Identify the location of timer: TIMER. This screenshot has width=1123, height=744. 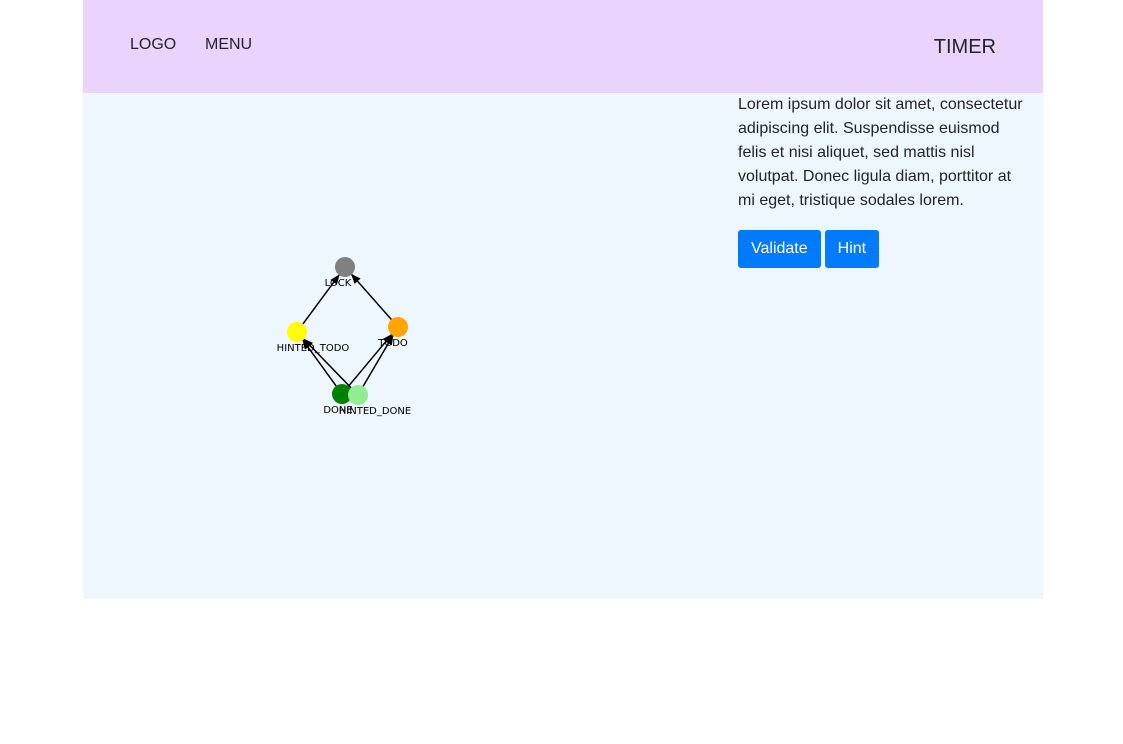
(964, 47).